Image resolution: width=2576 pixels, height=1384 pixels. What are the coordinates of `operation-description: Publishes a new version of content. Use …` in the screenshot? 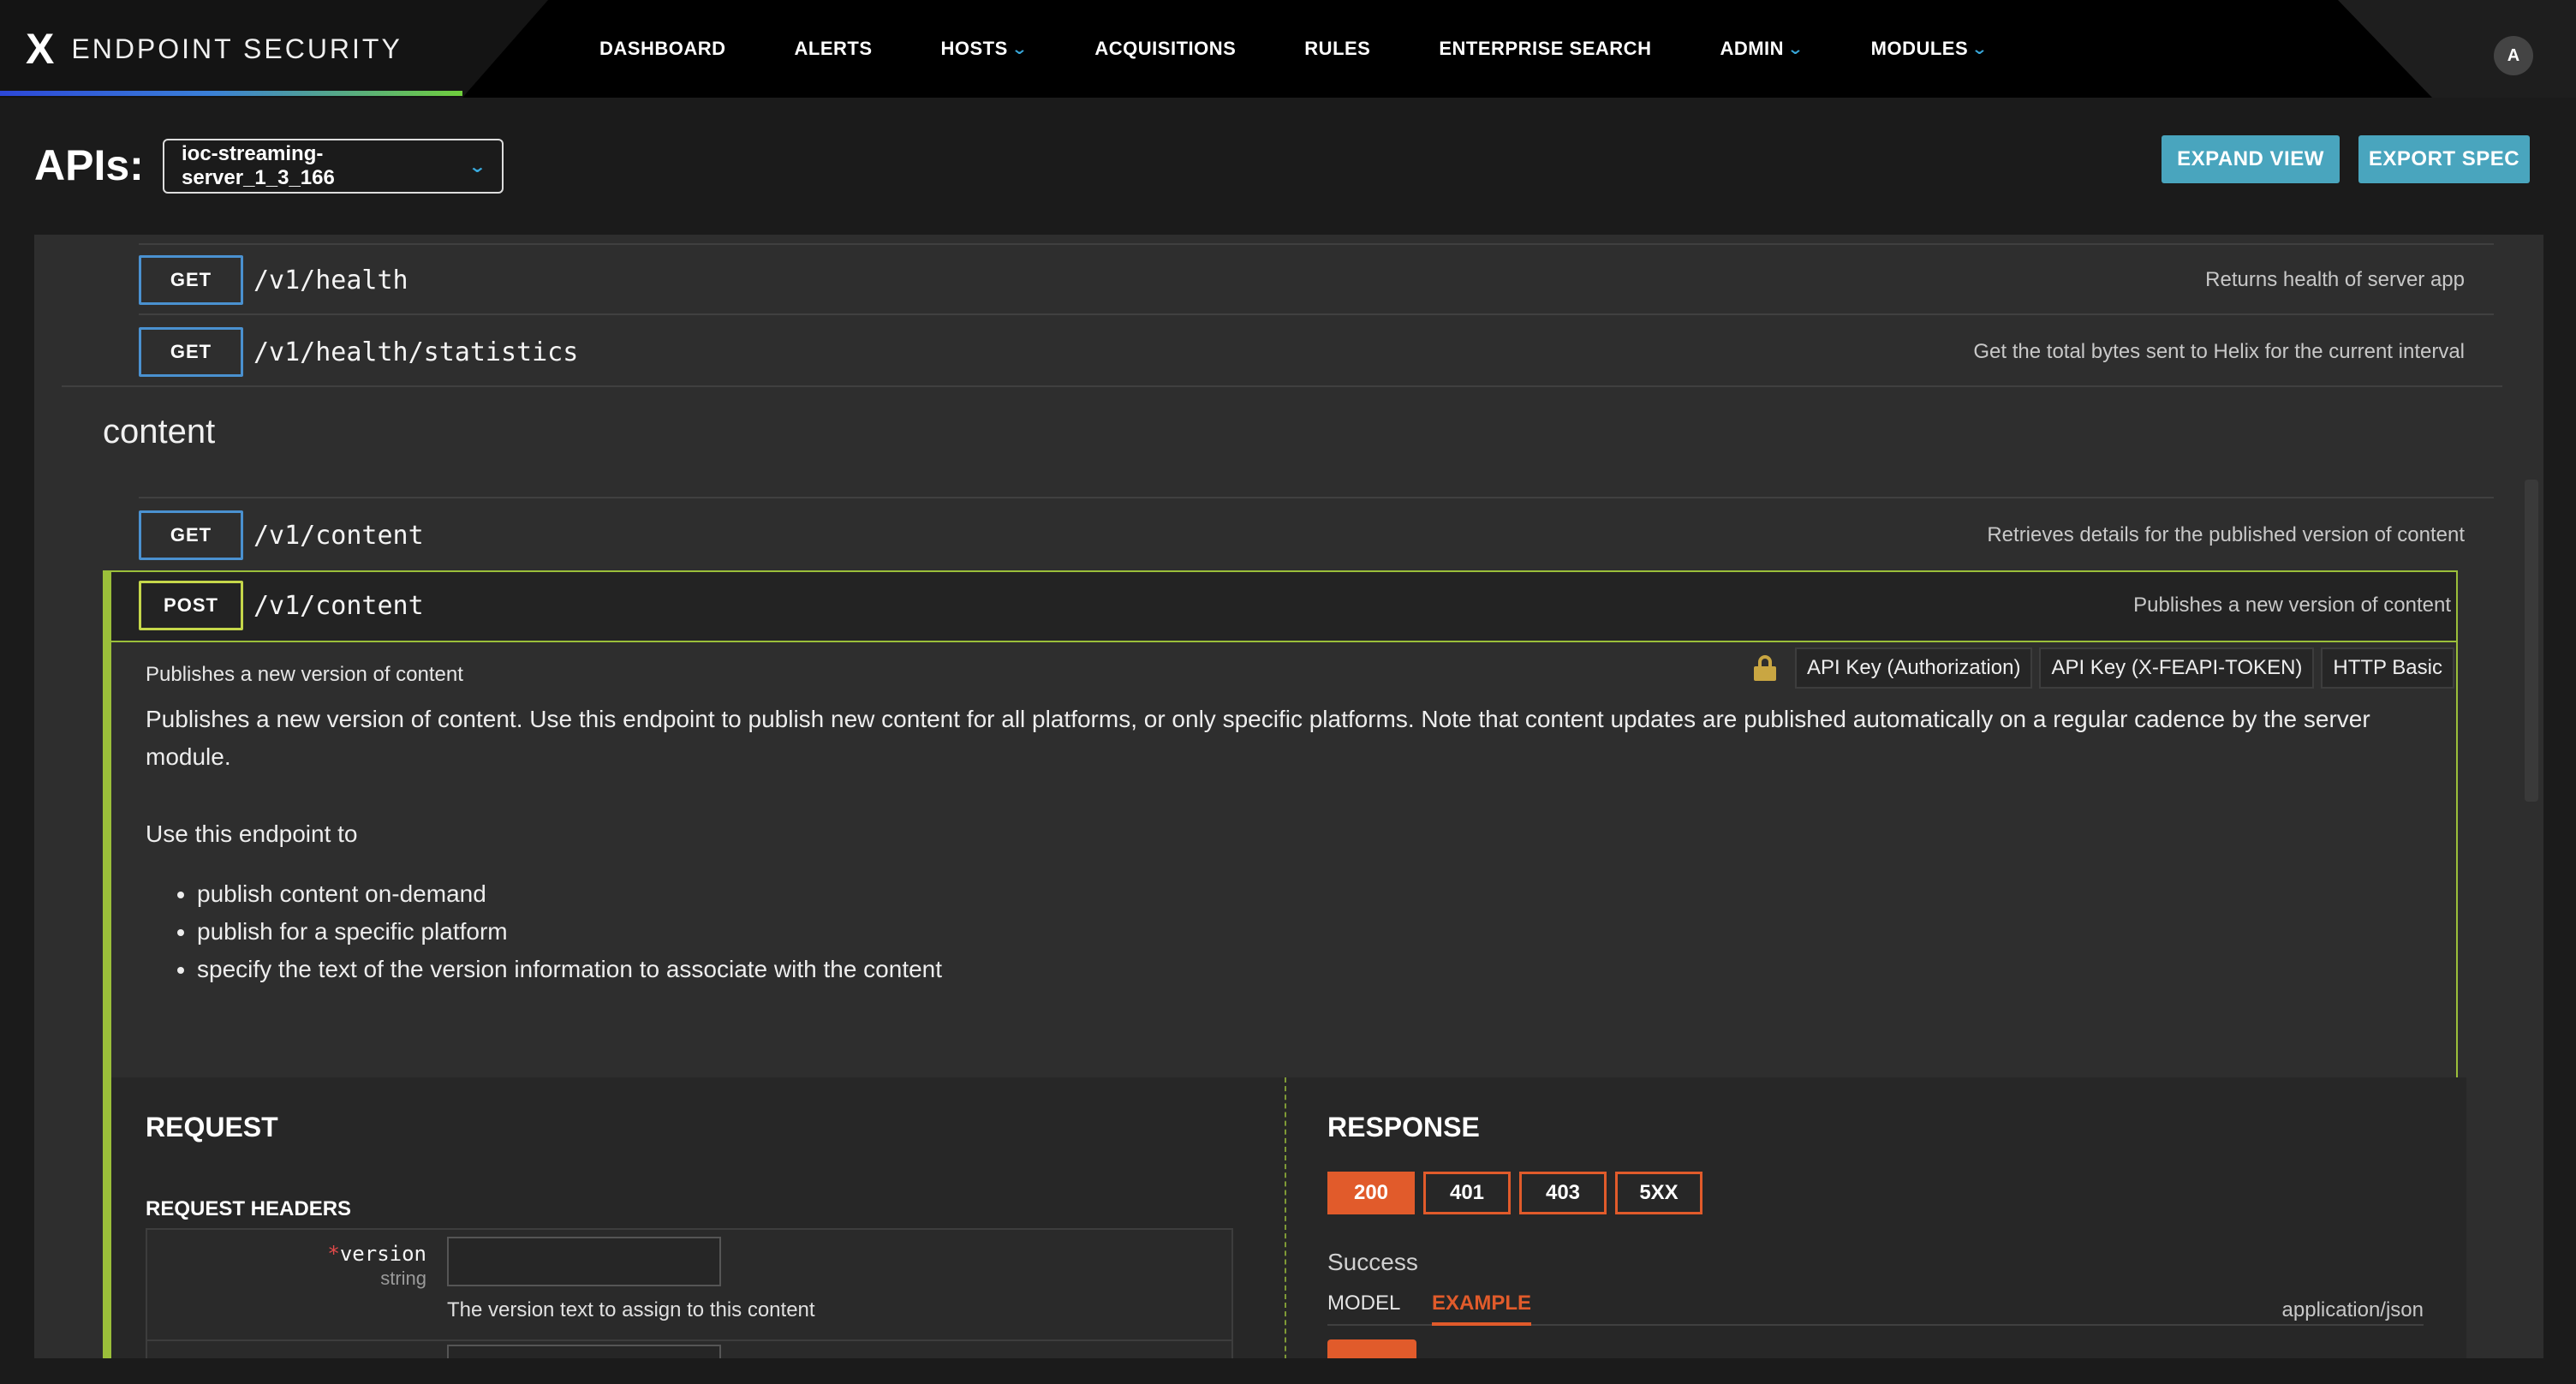 It's located at (1258, 738).